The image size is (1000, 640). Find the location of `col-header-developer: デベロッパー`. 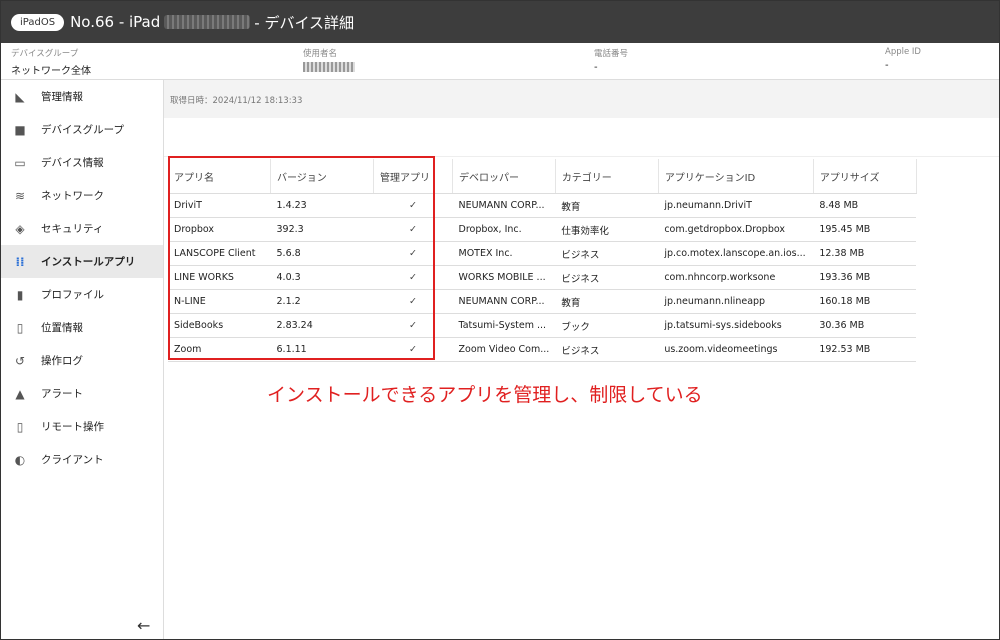

col-header-developer: デベロッパー is located at coordinates (504, 176).